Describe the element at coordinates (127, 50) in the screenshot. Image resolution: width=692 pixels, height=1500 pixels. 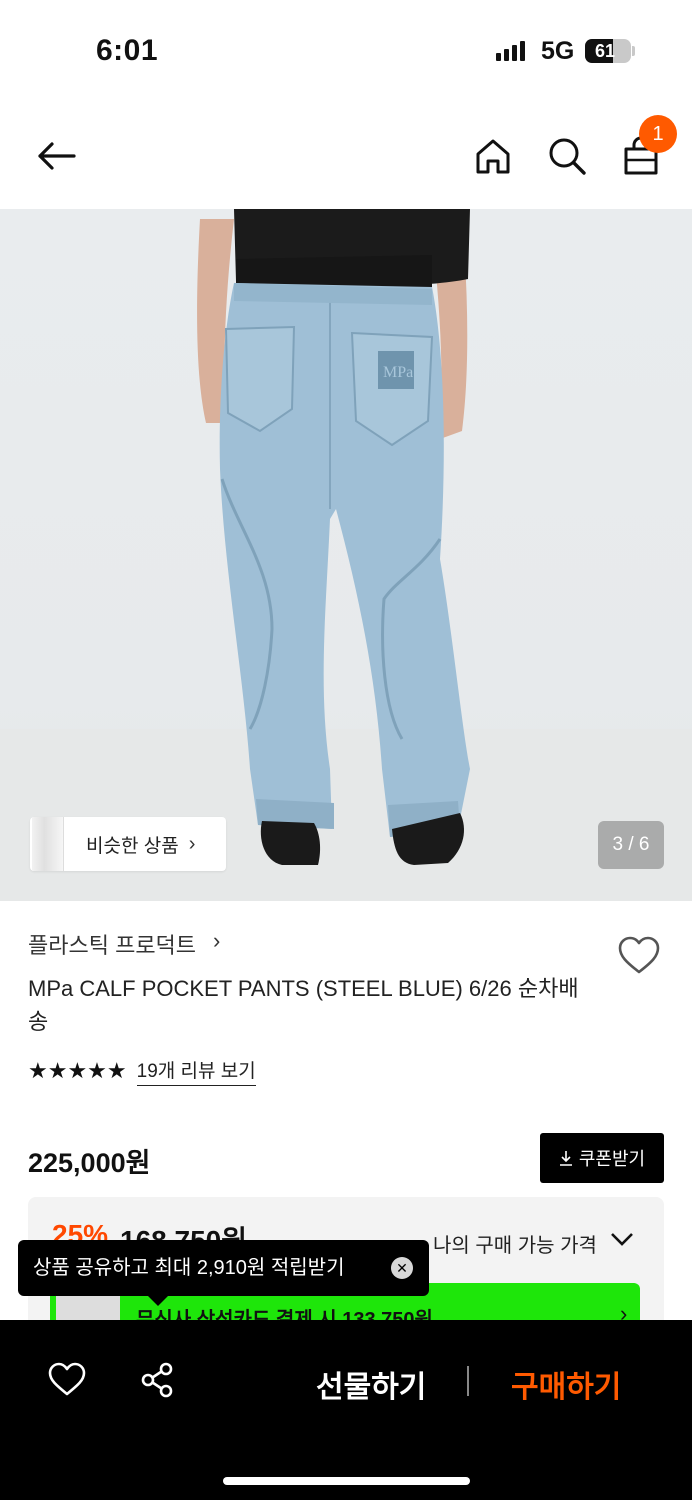
I see `clock: 6:01` at that location.